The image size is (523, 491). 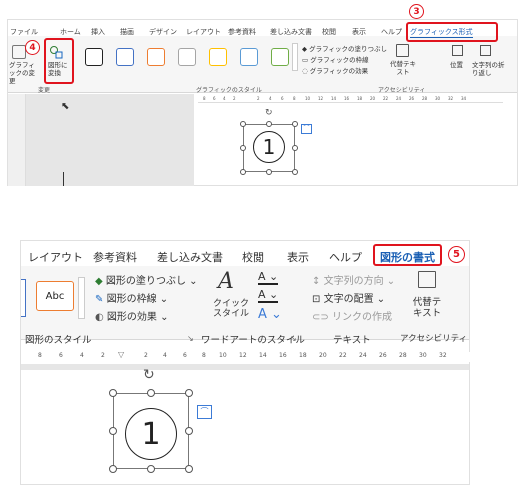 I want to click on position-icon, so click(x=457, y=50).